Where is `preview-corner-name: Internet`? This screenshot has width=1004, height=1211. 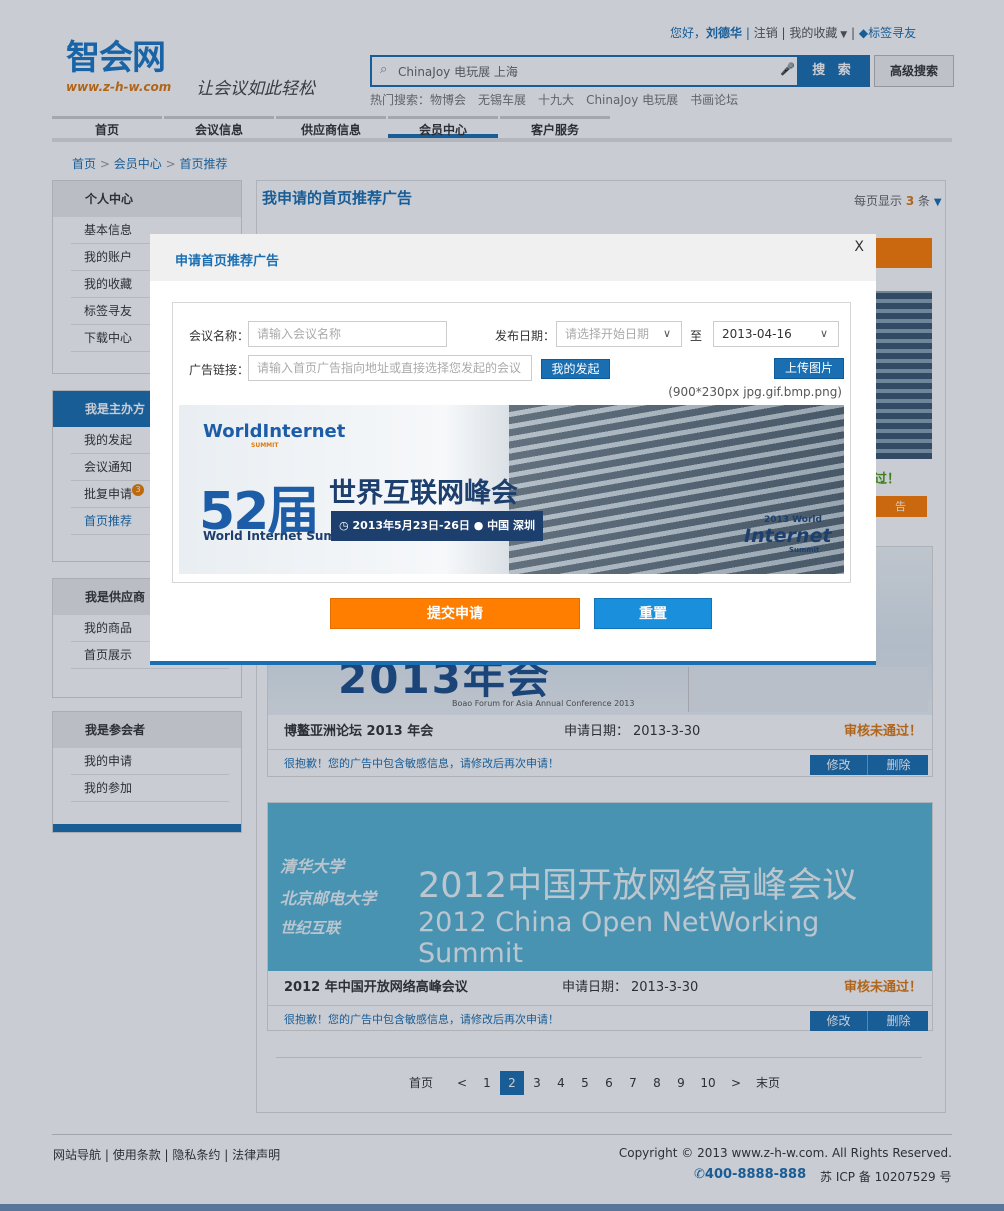
preview-corner-name: Internet is located at coordinates (788, 536).